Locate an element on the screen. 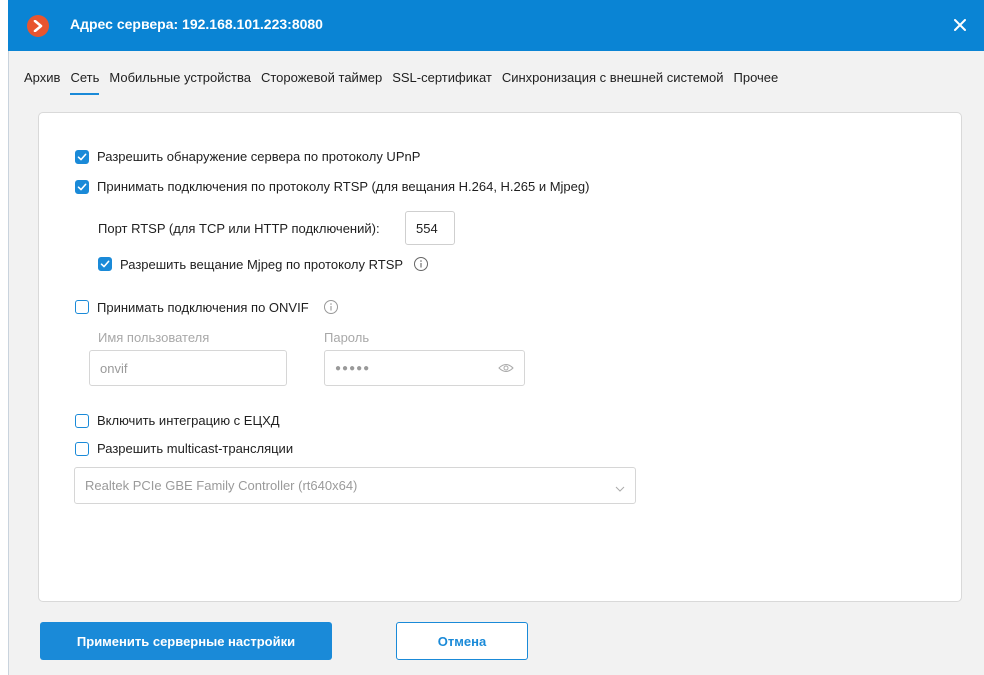  tab-network: Сеть is located at coordinates (84, 85).